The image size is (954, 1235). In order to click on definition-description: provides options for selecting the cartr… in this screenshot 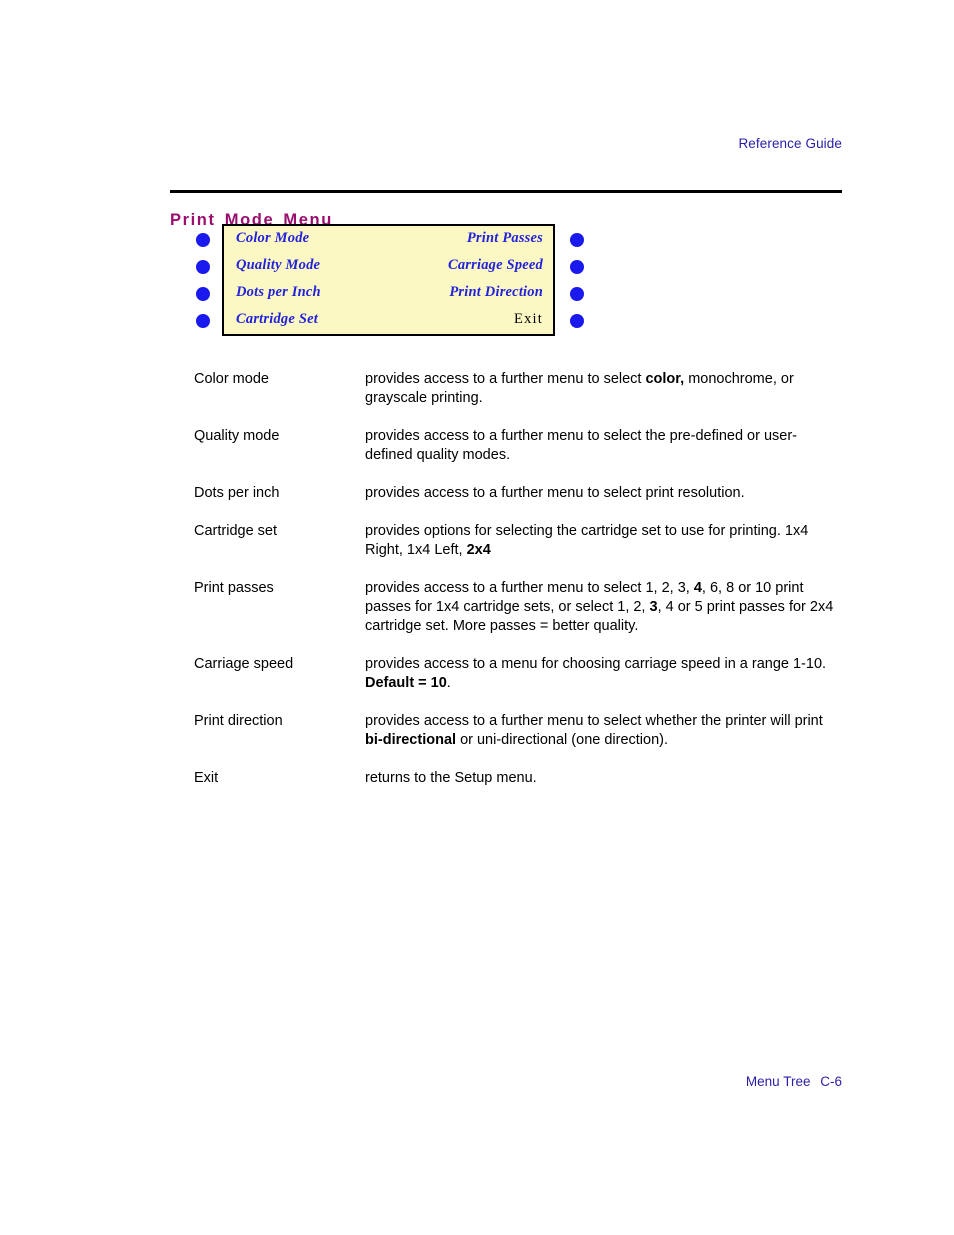, I will do `click(604, 541)`.